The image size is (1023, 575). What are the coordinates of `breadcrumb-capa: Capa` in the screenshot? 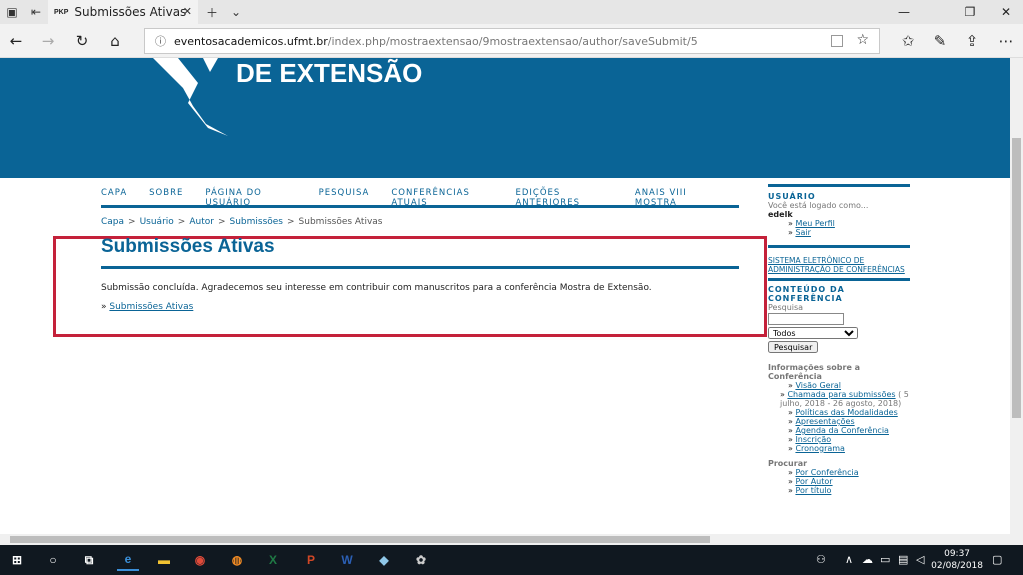 It's located at (112, 222).